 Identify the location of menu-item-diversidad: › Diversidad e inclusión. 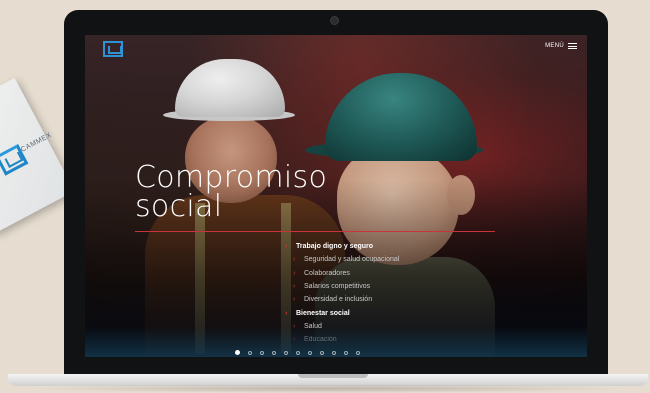
(342, 299).